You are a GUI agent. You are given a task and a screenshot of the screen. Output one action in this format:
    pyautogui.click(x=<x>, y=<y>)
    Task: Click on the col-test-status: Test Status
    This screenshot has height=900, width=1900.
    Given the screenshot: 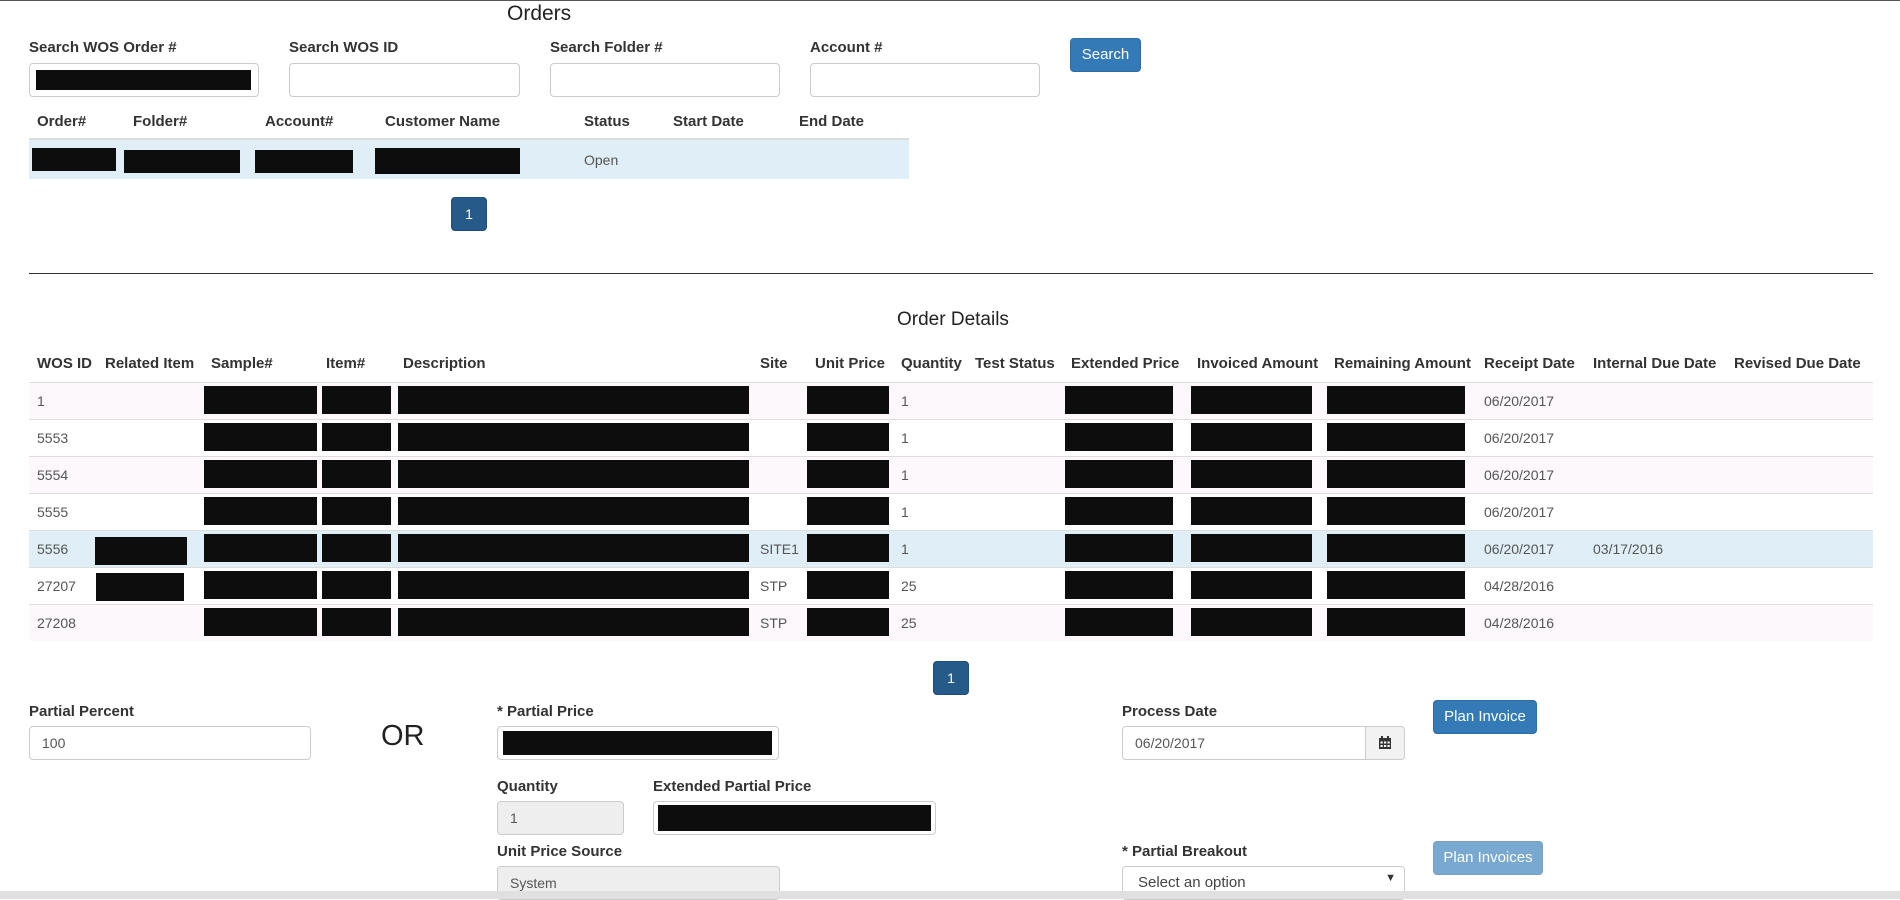 What is the action you would take?
    pyautogui.click(x=1015, y=363)
    